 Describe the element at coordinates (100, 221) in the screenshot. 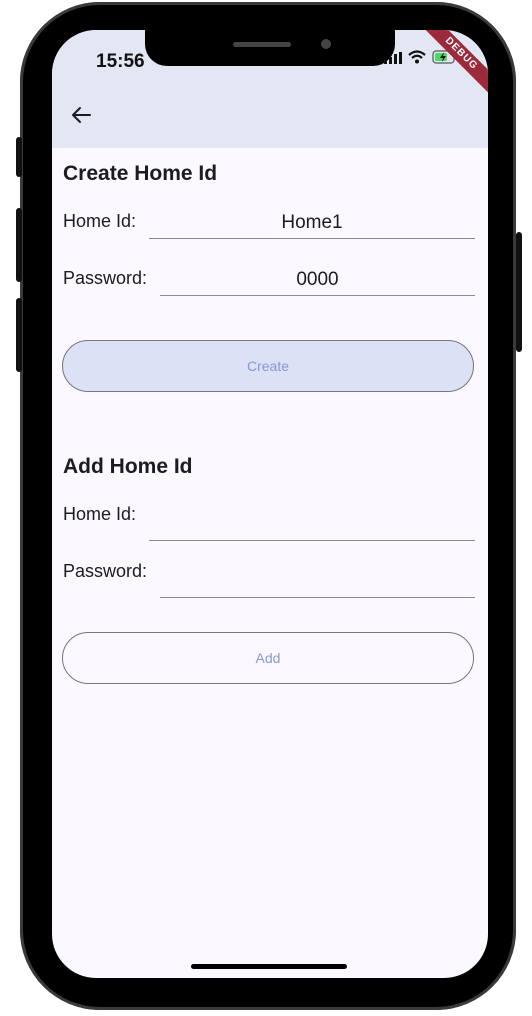

I see `create-home-id-label: Home Id:` at that location.